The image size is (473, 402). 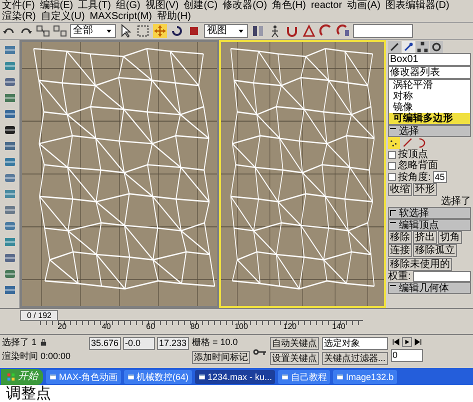 I want to click on angle-snap-icon, so click(x=309, y=31).